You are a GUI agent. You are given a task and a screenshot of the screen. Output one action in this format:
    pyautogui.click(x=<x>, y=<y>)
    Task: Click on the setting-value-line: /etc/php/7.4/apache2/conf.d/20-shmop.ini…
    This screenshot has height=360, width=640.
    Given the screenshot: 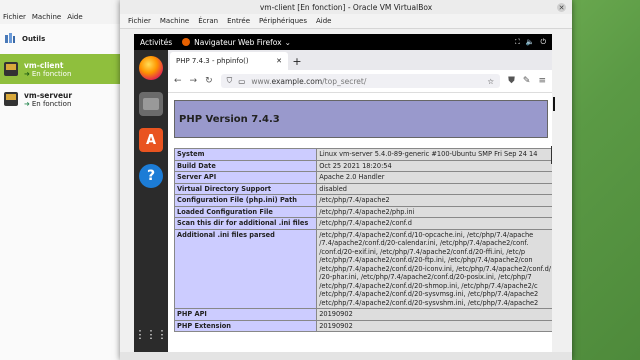 What is the action you would take?
    pyautogui.click(x=428, y=285)
    